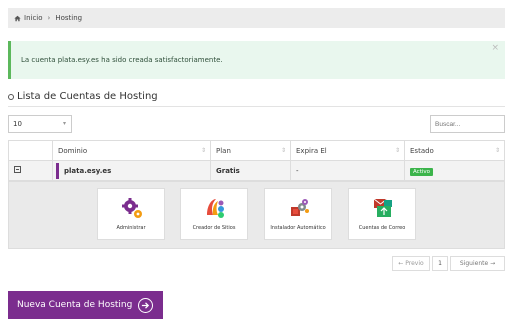  What do you see at coordinates (214, 228) in the screenshot?
I see `tile-label: Creador de Sitios` at bounding box center [214, 228].